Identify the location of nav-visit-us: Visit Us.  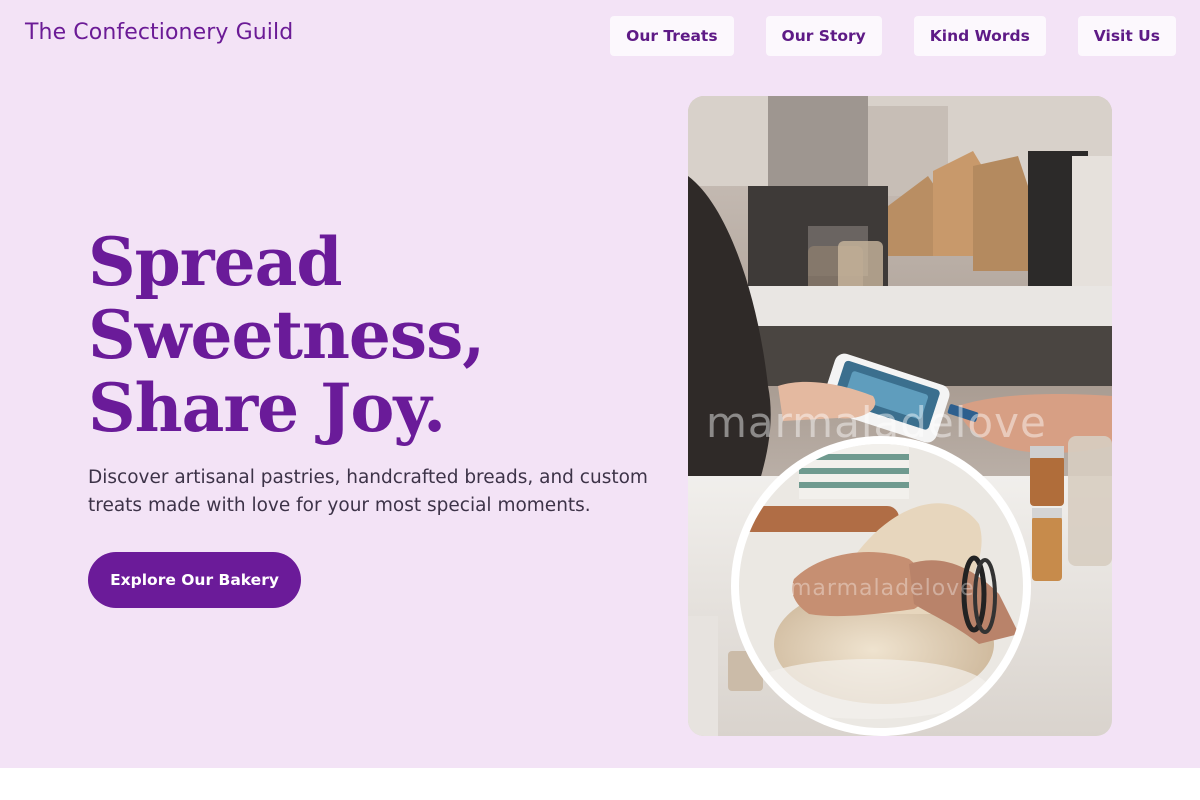
(1126, 36).